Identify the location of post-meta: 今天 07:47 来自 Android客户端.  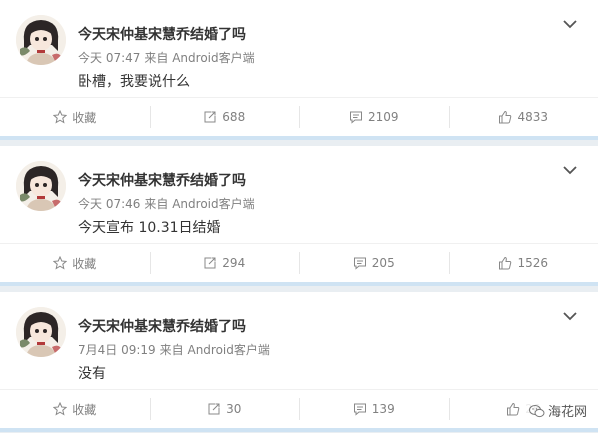
(166, 57).